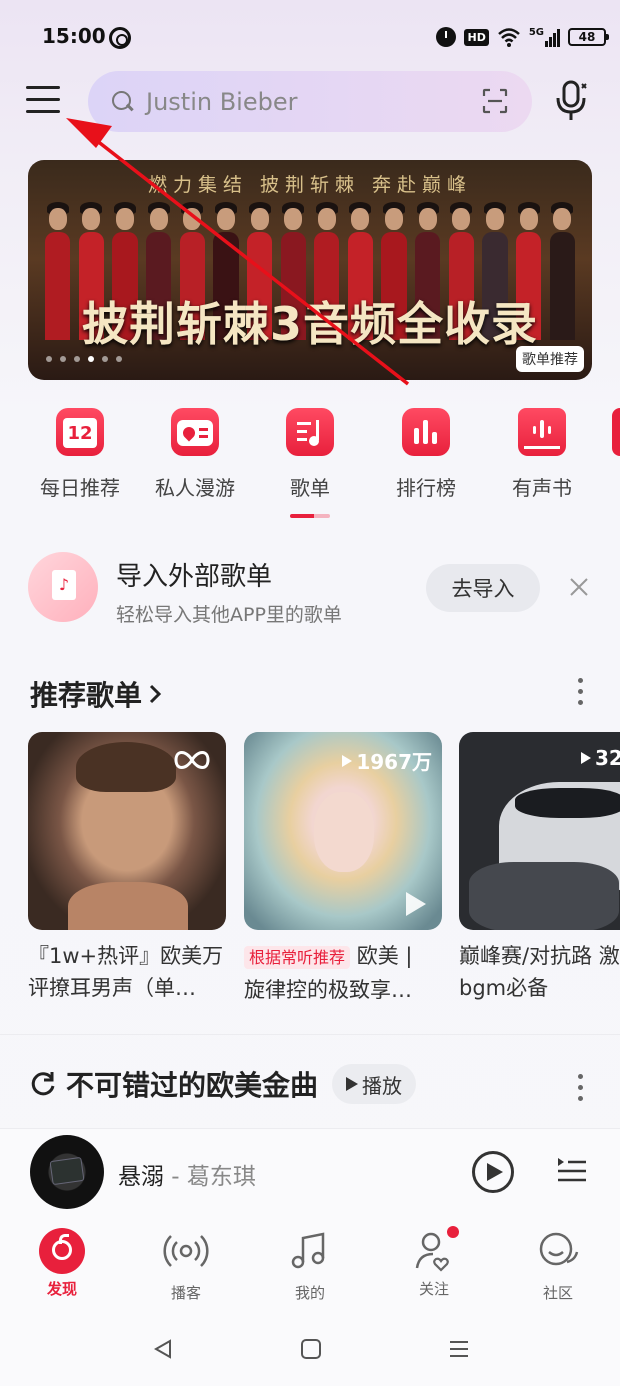 Image resolution: width=620 pixels, height=1386 pixels. I want to click on calendar-icon: 12, so click(80, 432).